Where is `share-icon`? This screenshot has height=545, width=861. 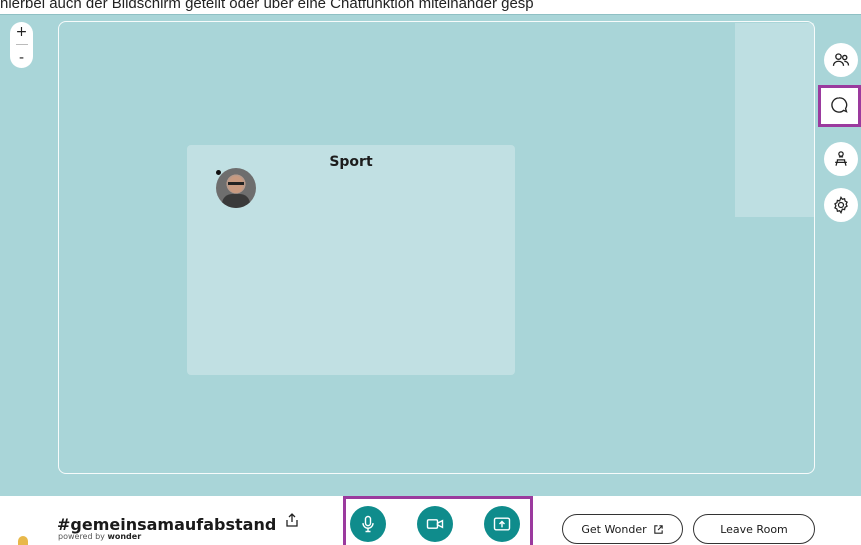
share-icon is located at coordinates (292, 520).